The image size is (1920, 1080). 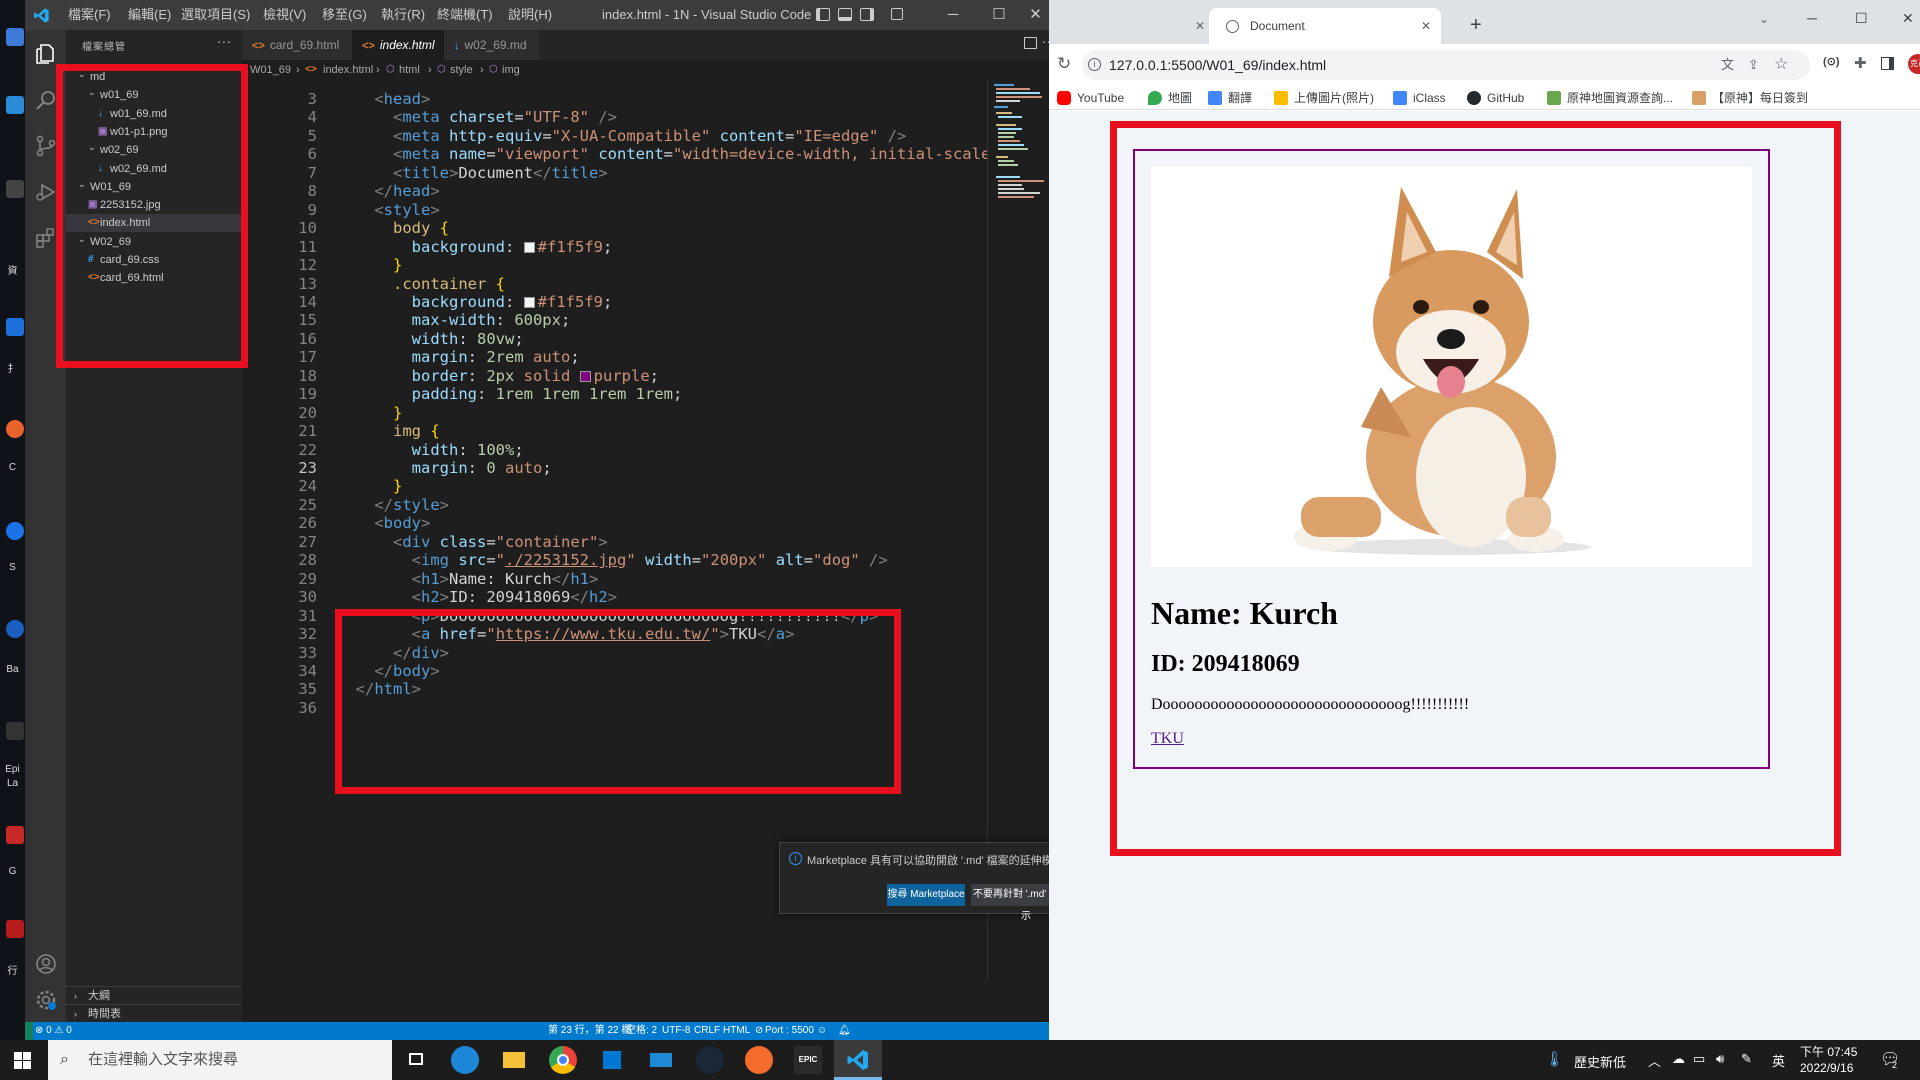 What do you see at coordinates (1495, 98) in the screenshot?
I see `bookmark-github: GitHub` at bounding box center [1495, 98].